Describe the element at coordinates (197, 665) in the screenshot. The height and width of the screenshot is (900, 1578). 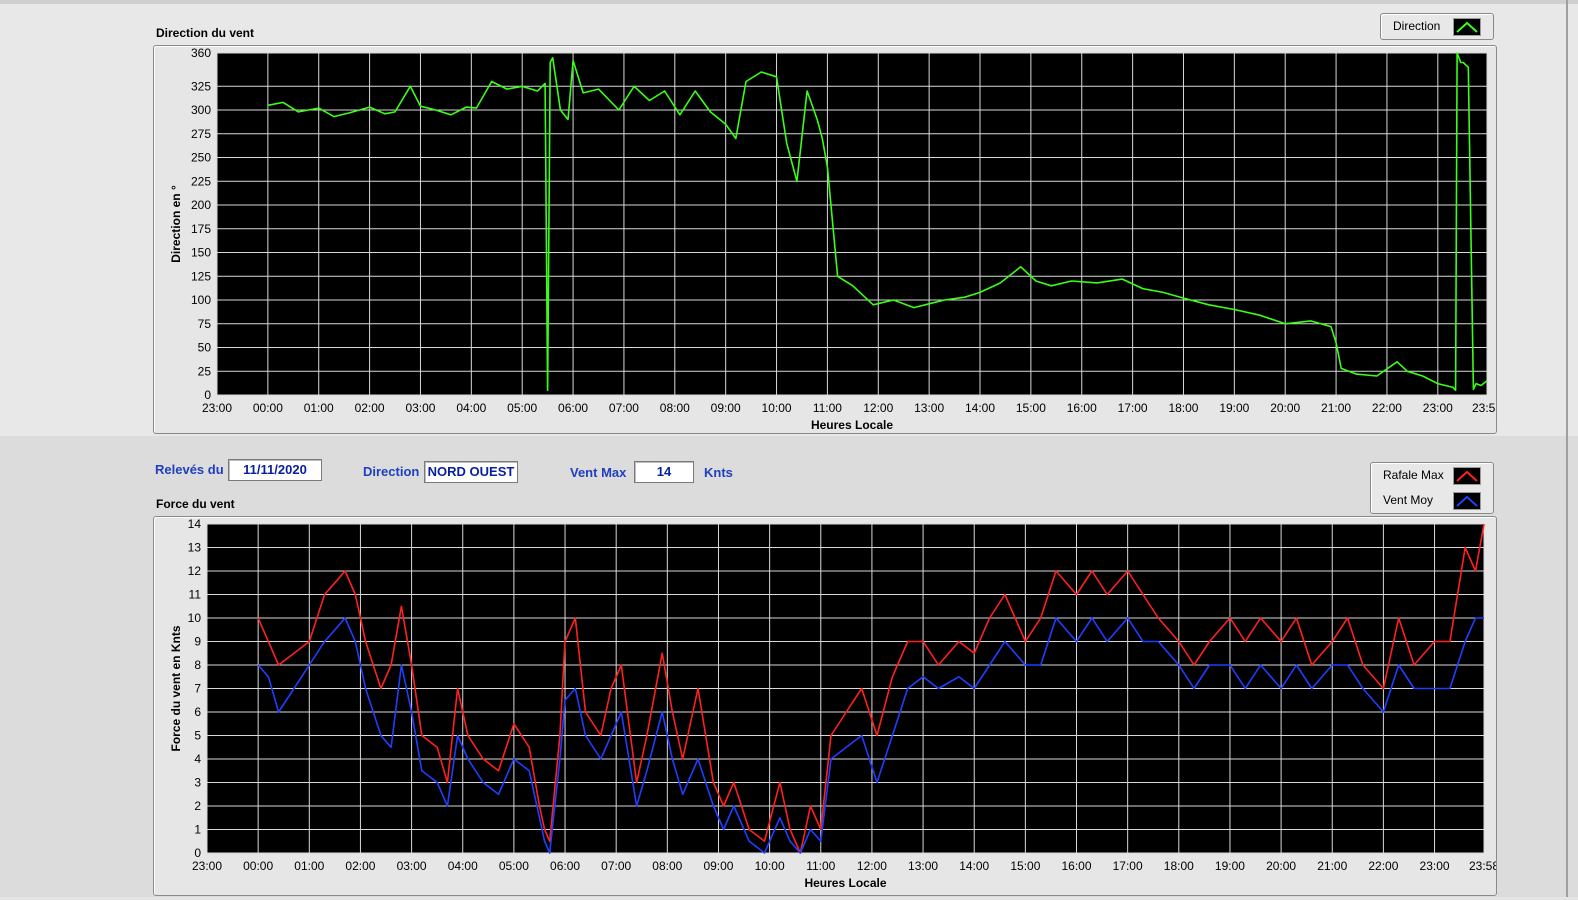
I see `y-tick-label: 8` at that location.